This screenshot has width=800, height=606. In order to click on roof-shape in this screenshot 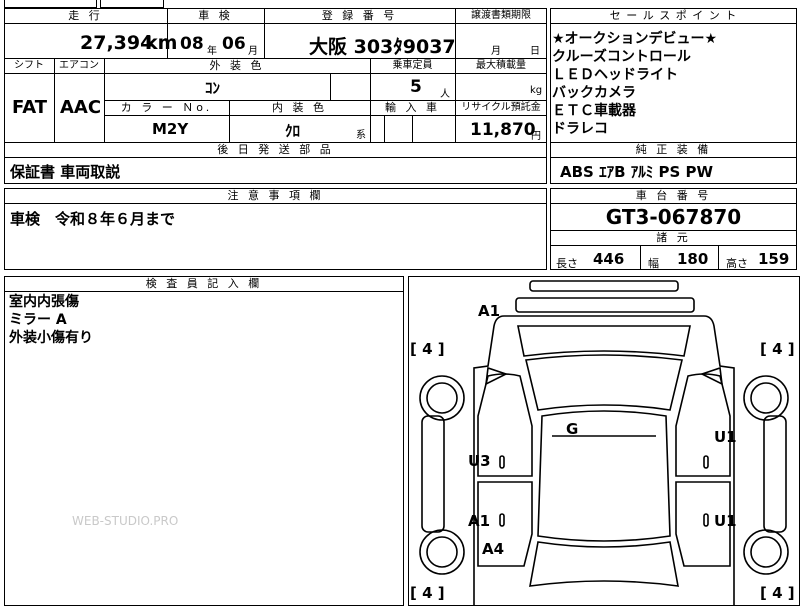, I will do `click(604, 476)`.